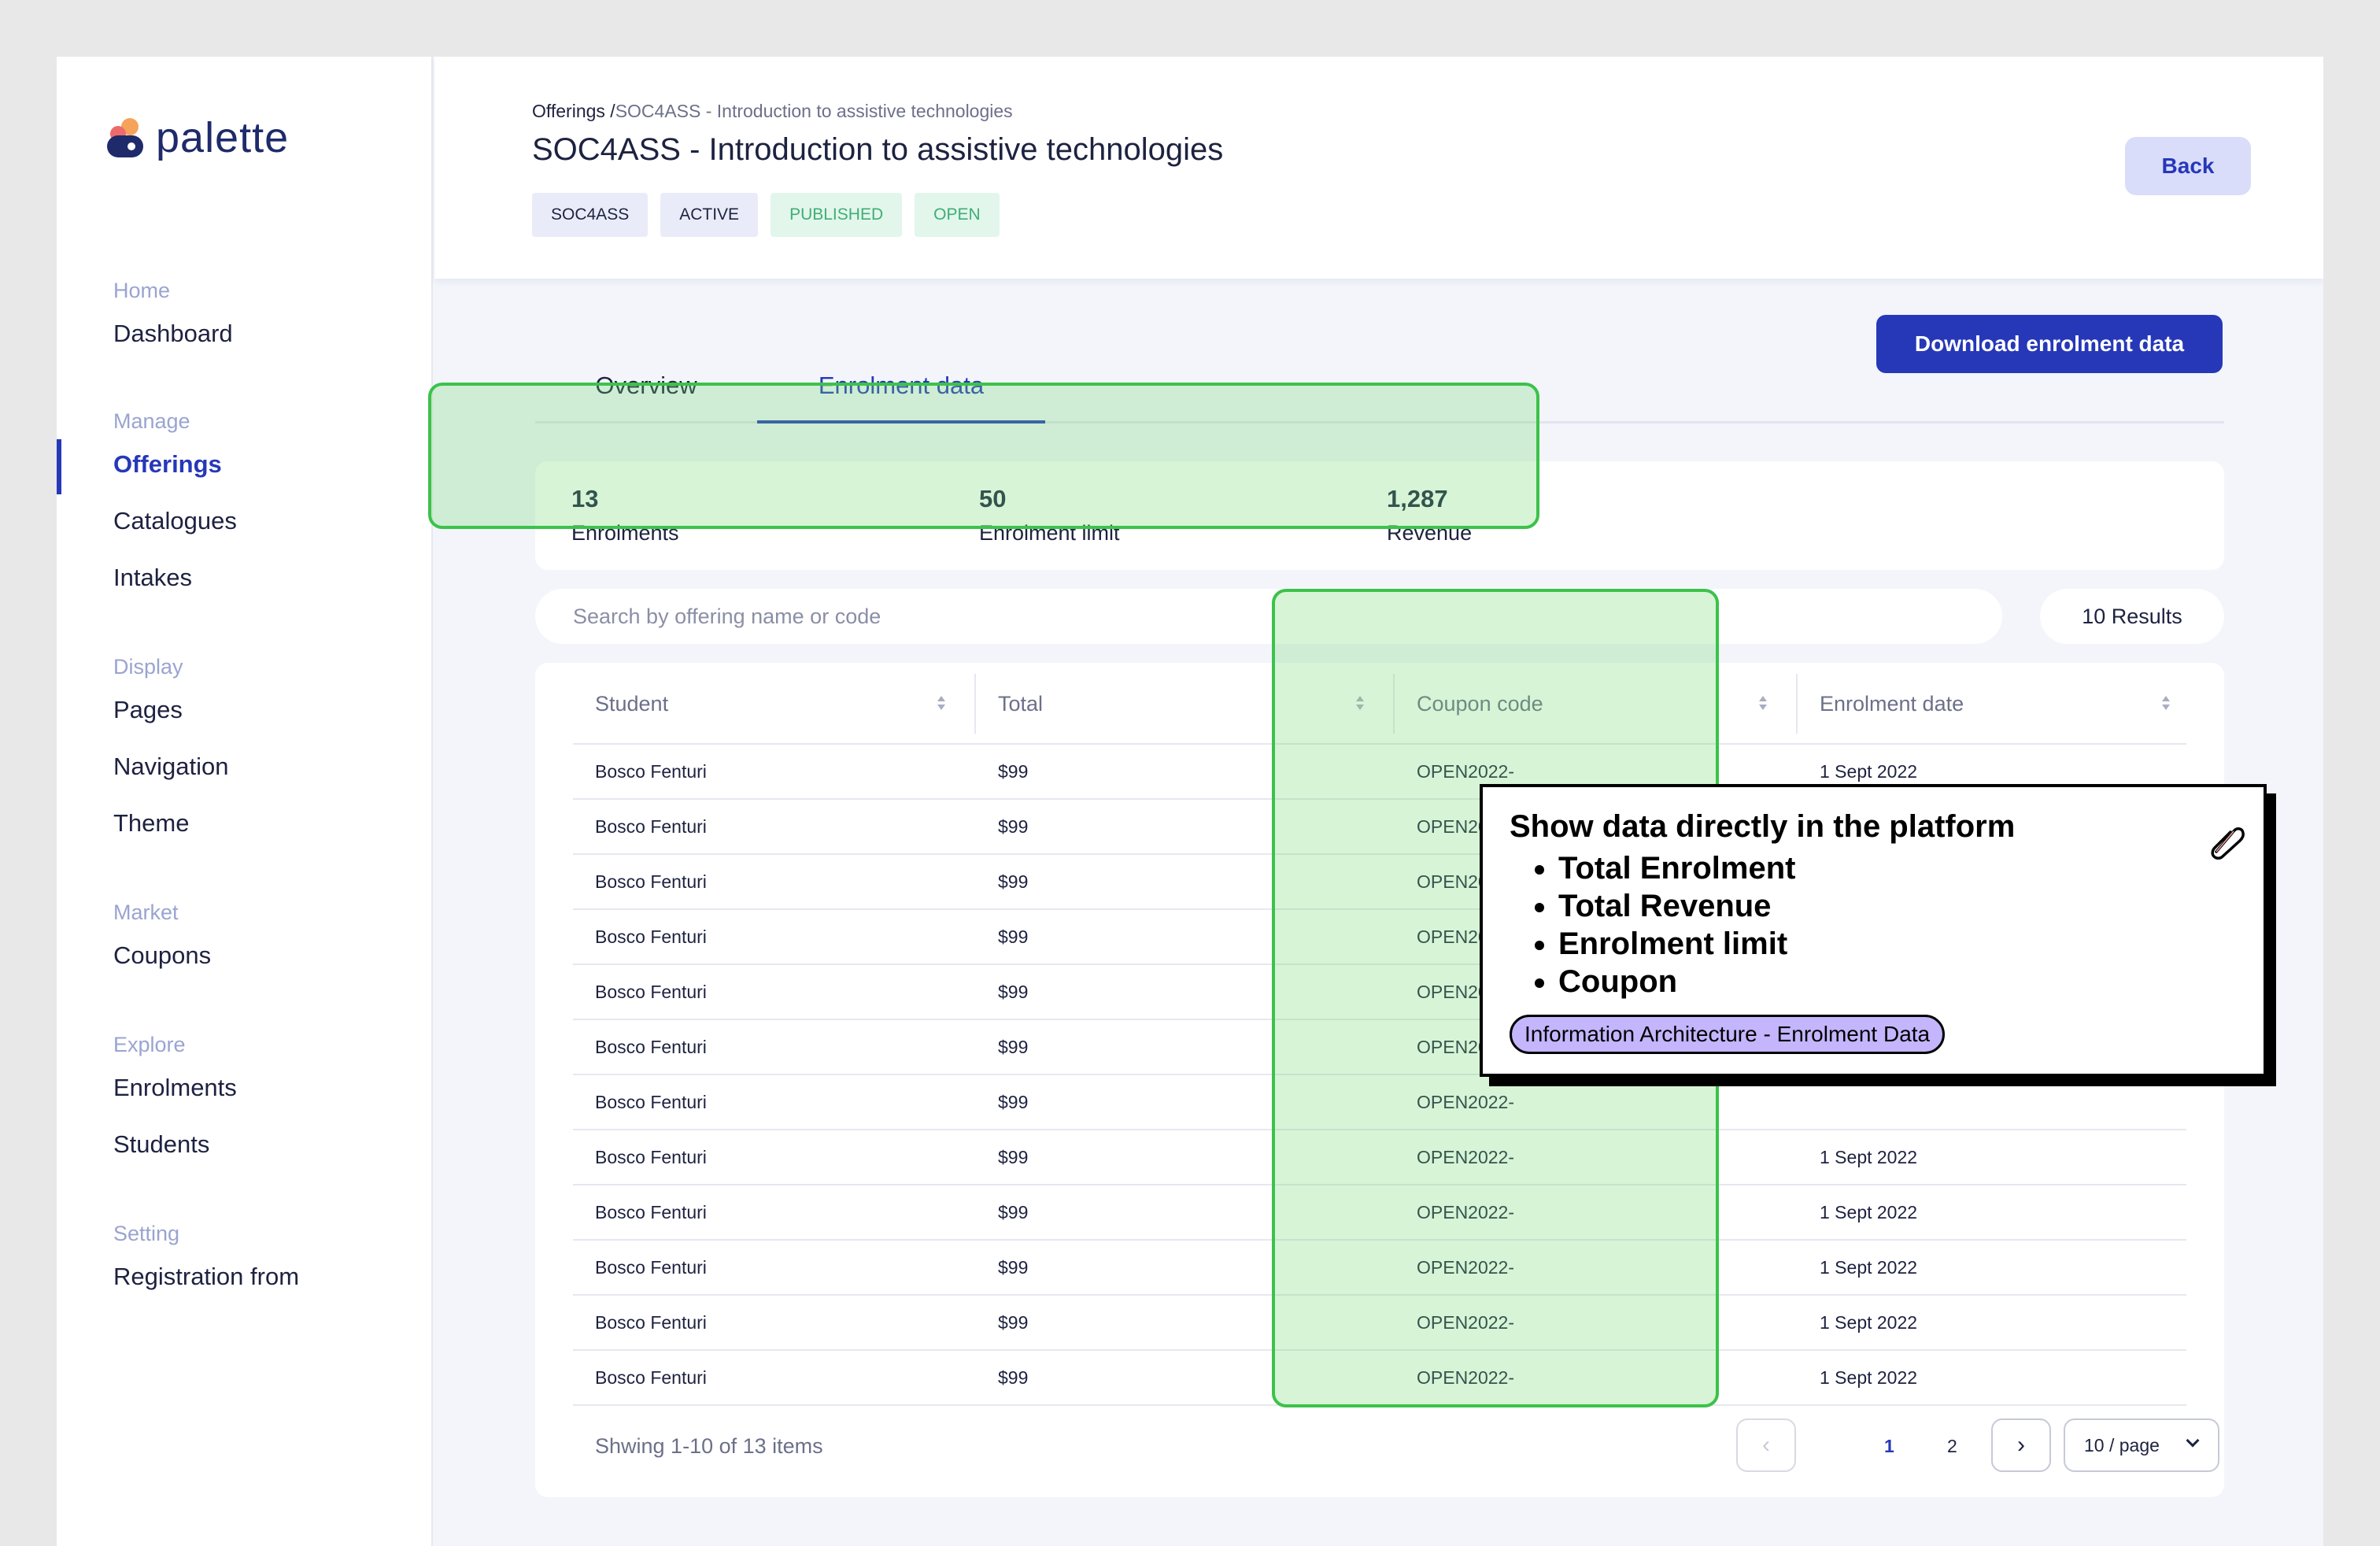  I want to click on column-header-enrolment-date: Enrolment date, so click(1892, 704).